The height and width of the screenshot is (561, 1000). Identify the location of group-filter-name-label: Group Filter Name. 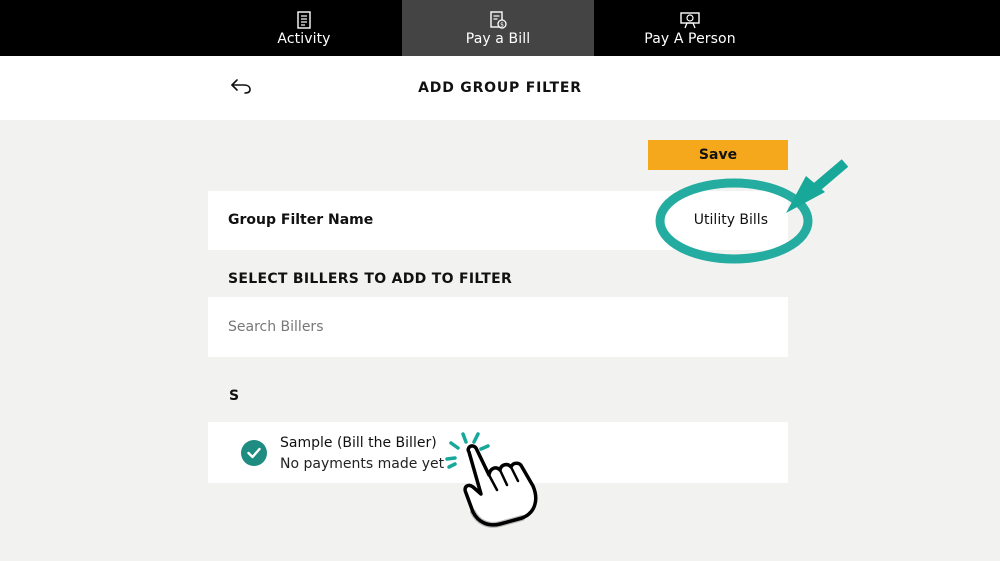
(301, 220).